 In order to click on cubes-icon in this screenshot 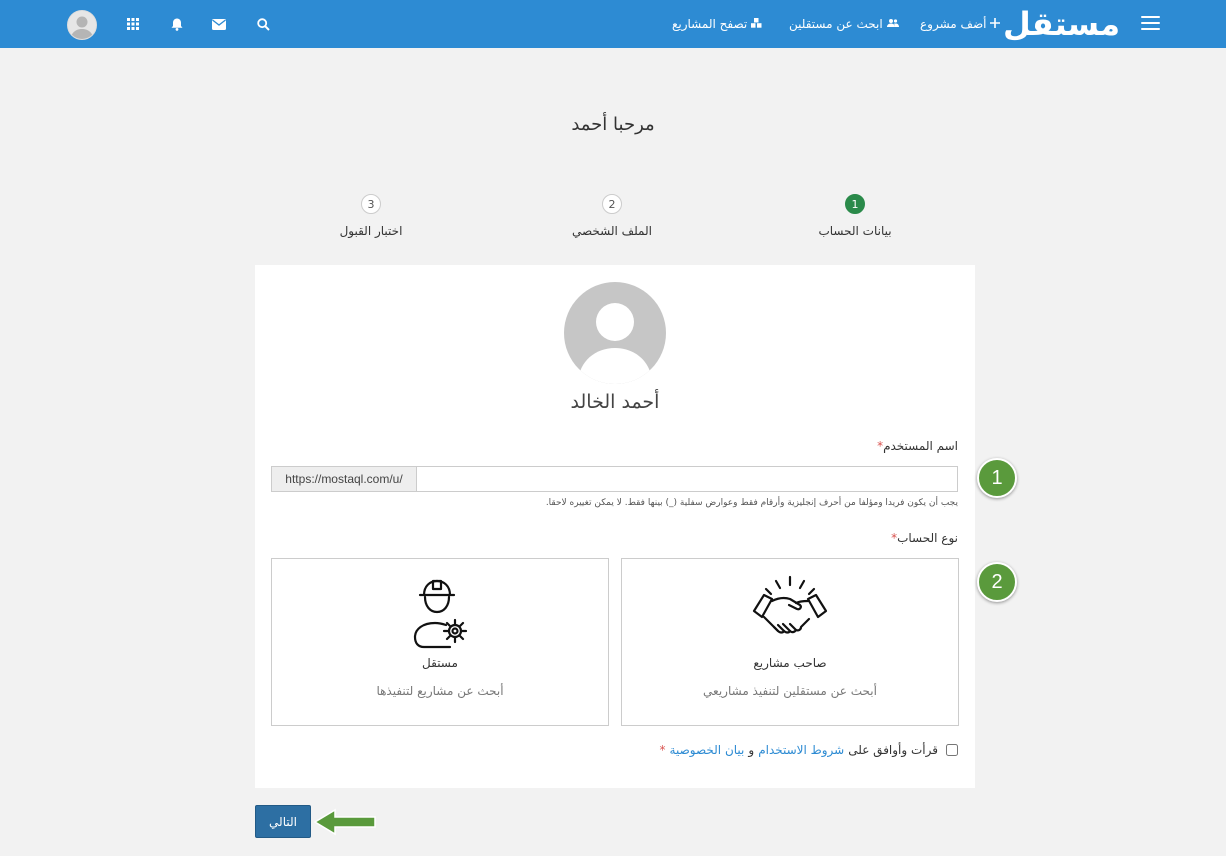, I will do `click(756, 24)`.